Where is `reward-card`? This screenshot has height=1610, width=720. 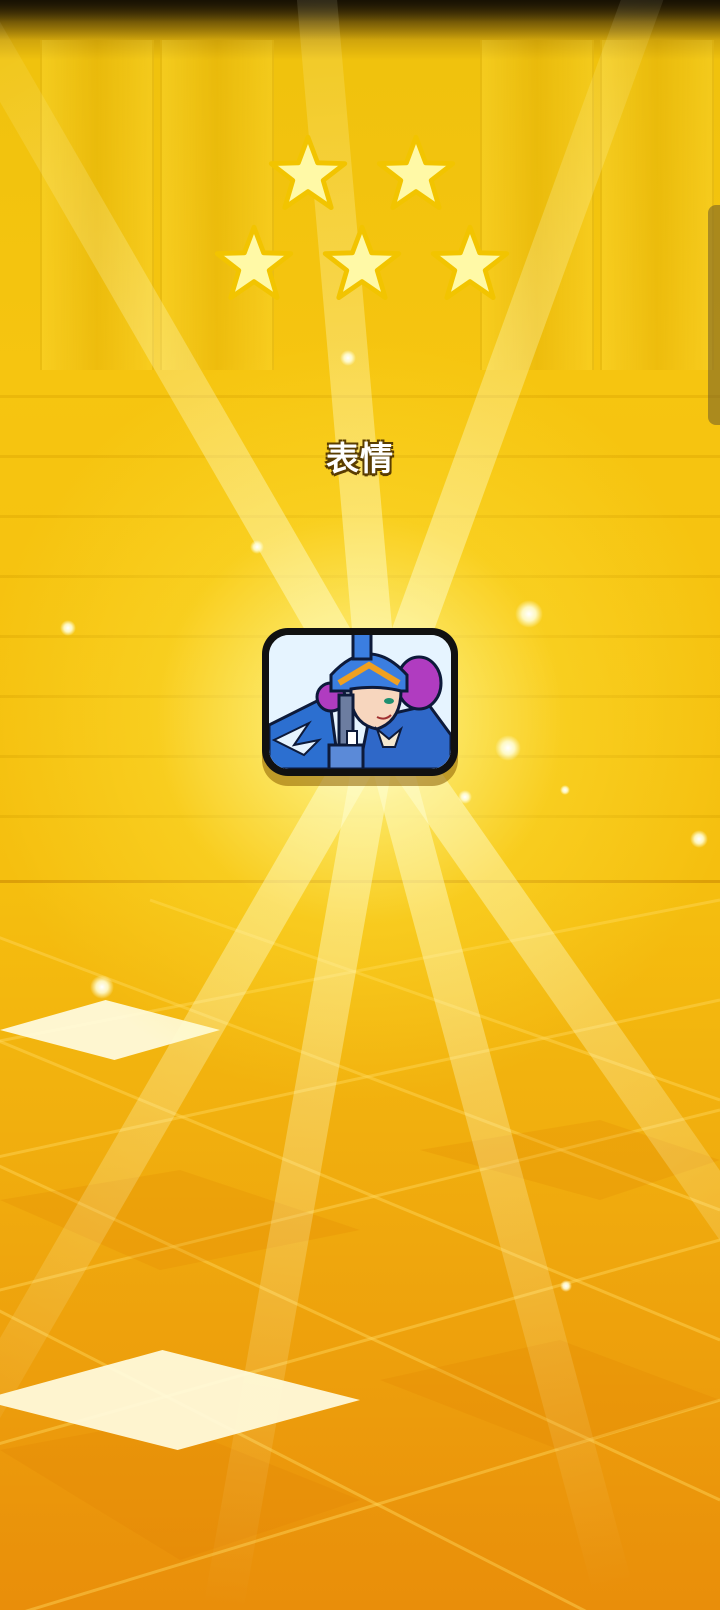
reward-card is located at coordinates (360, 702).